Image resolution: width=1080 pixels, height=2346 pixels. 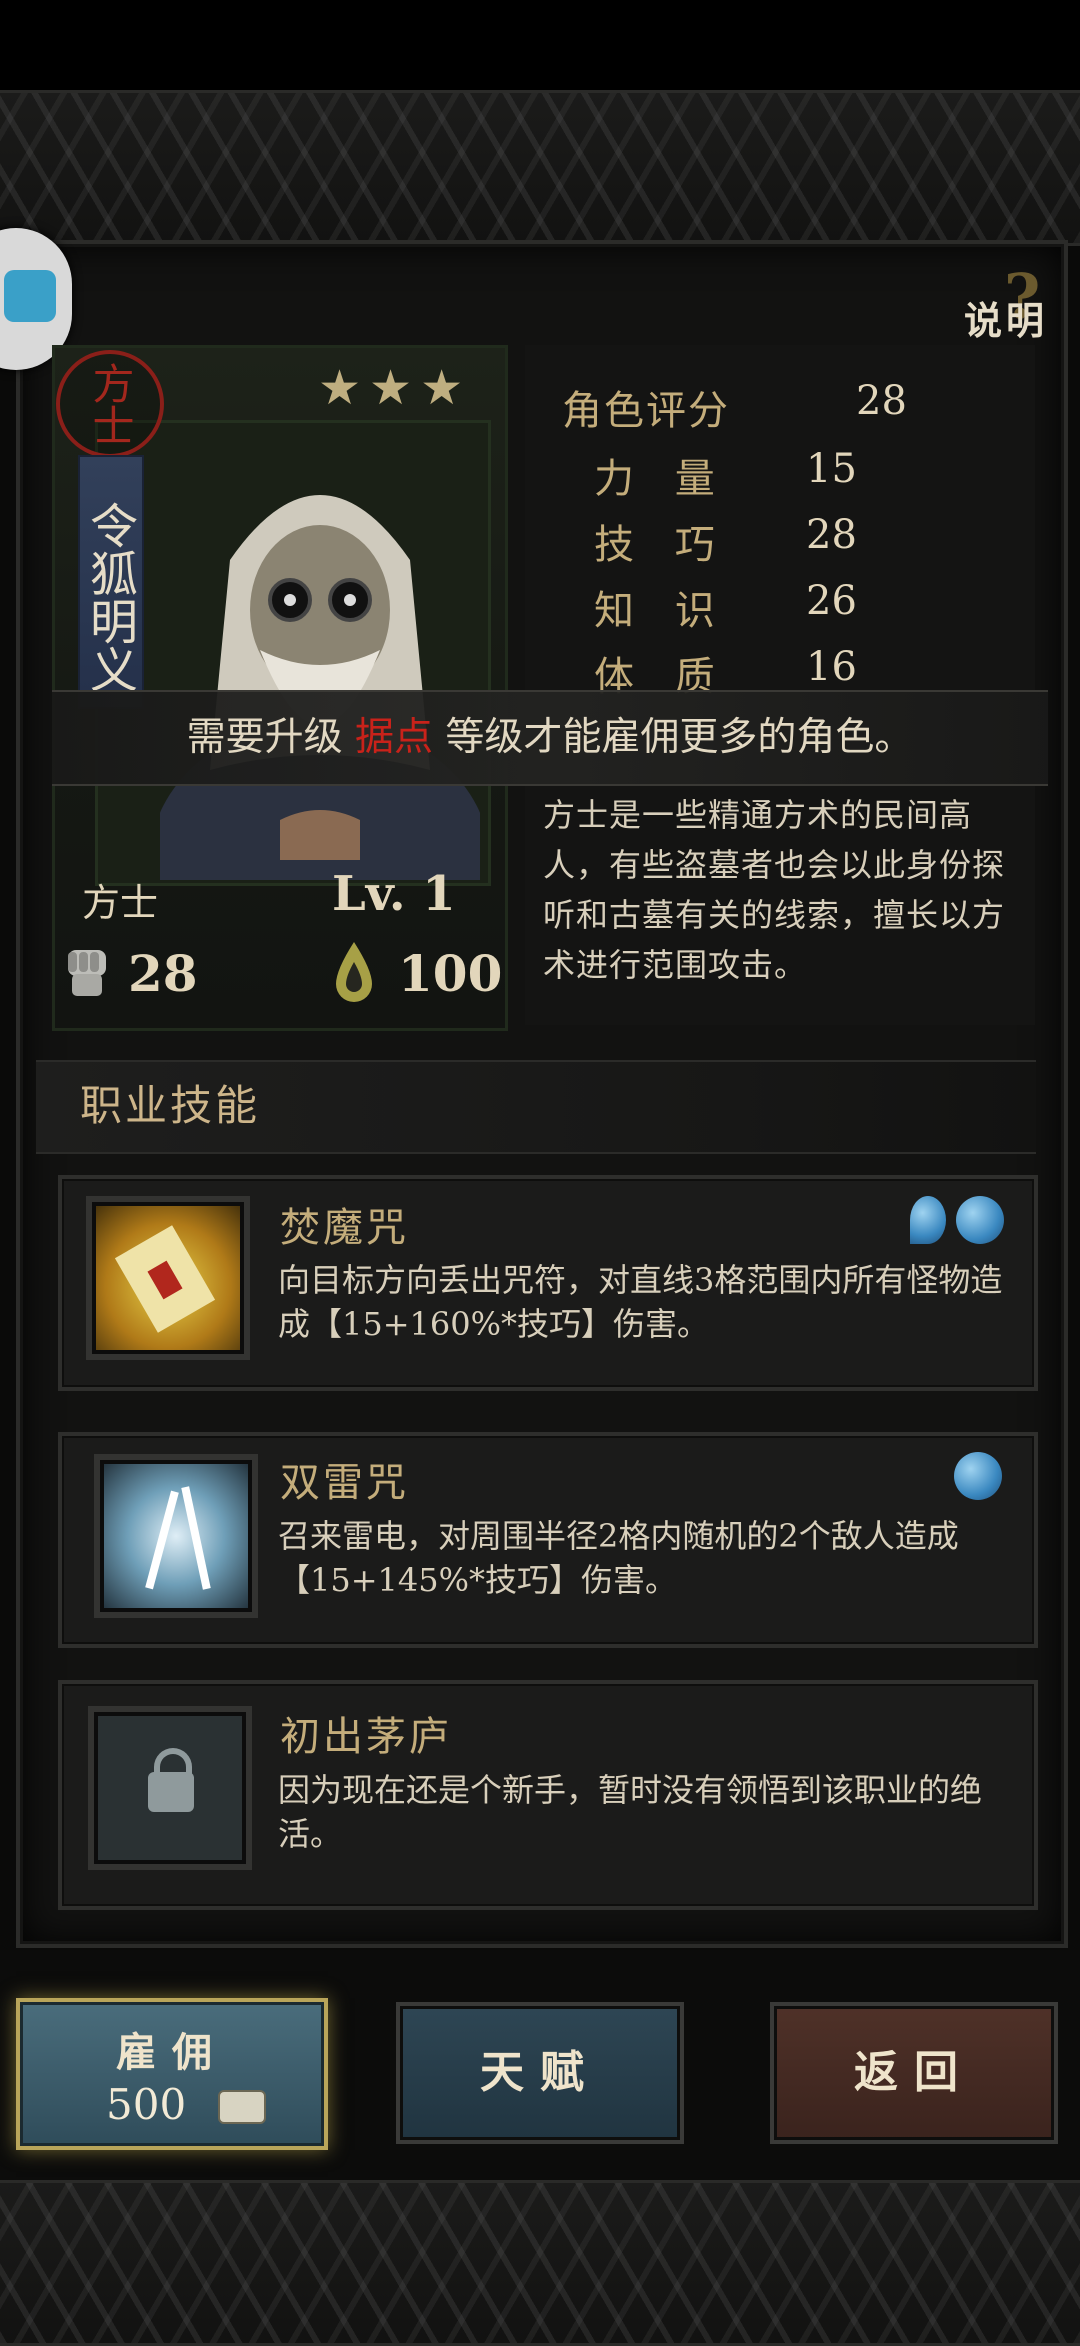 I want to click on stat-value-strength: 15, so click(x=831, y=469).